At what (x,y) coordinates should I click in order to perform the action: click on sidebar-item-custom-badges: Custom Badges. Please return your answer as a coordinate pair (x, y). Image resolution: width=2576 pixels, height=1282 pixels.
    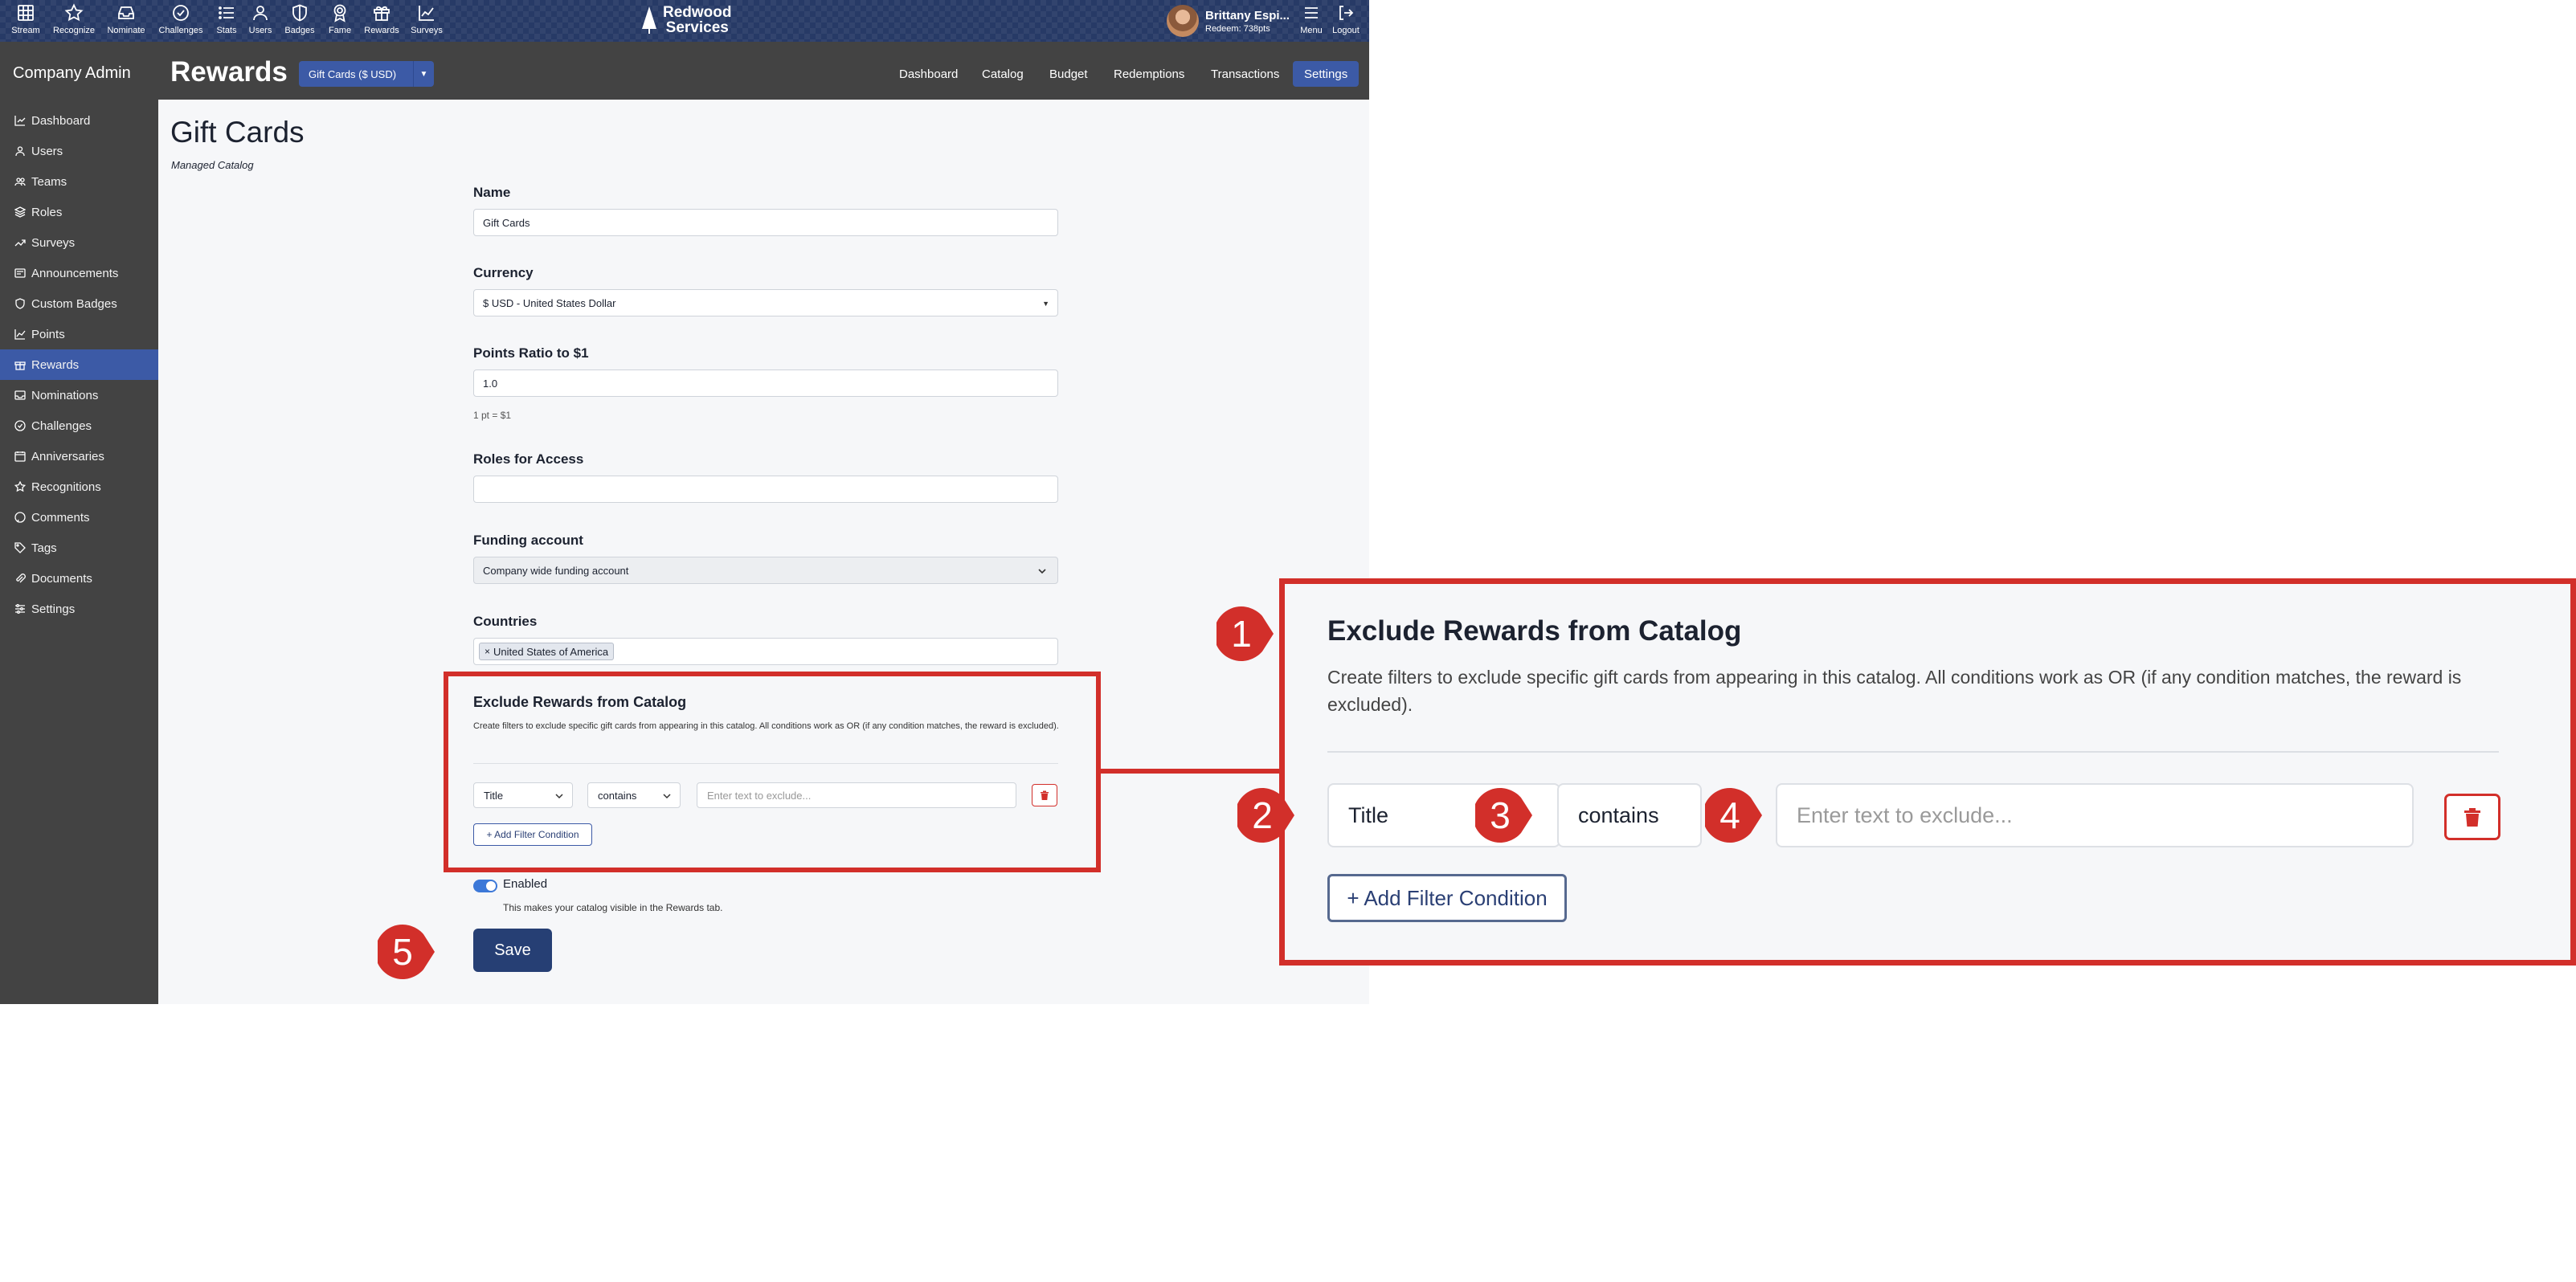
    Looking at the image, I should click on (79, 303).